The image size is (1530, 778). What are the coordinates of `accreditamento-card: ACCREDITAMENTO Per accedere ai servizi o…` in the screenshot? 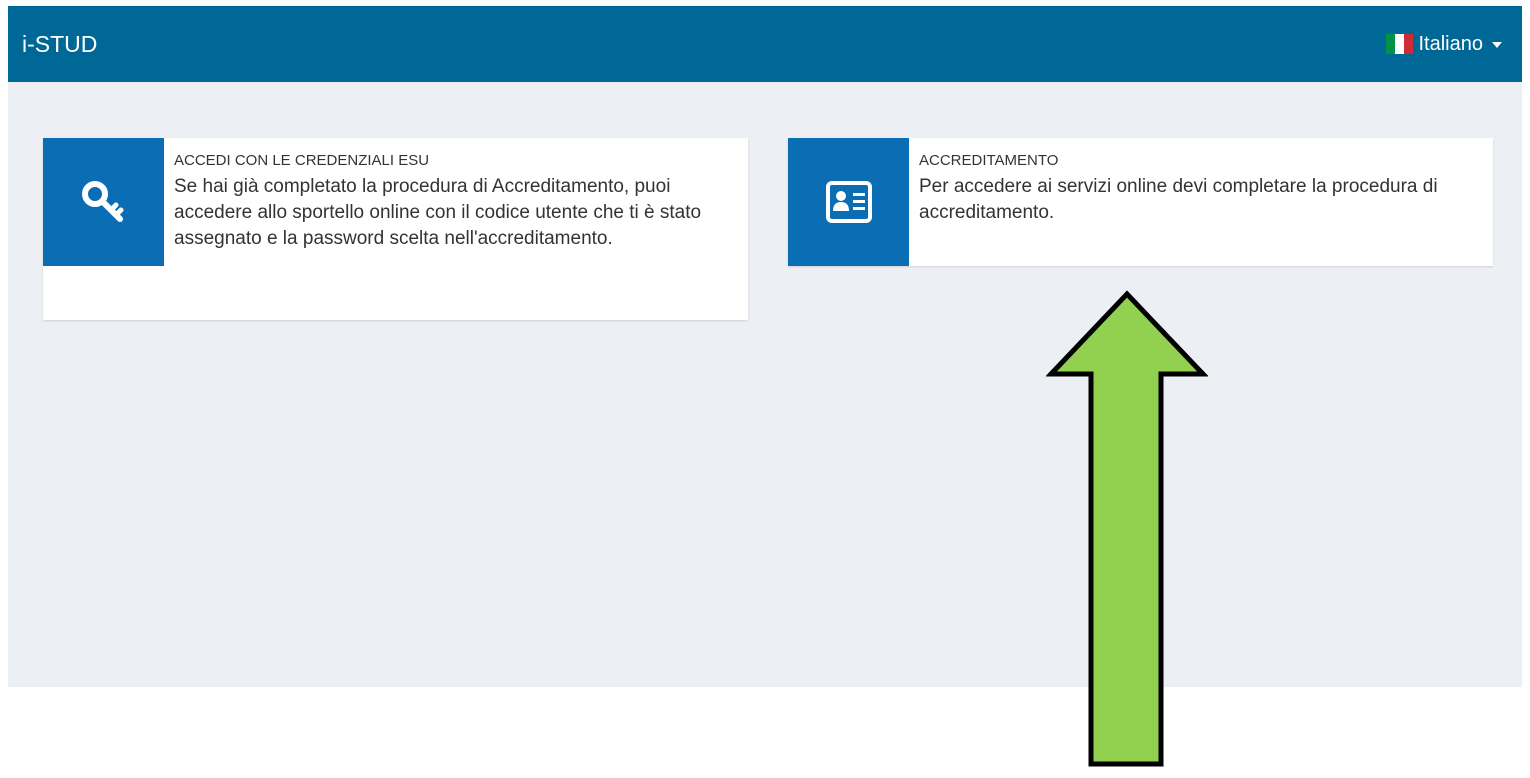 It's located at (1140, 202).